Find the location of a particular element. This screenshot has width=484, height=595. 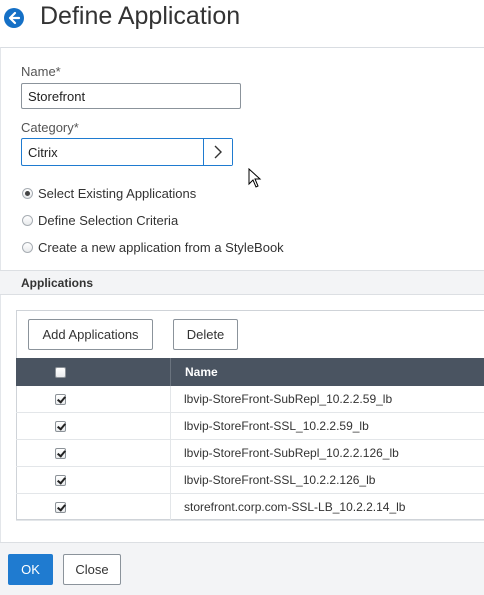

add-applications-button: Add Applications is located at coordinates (90, 334).